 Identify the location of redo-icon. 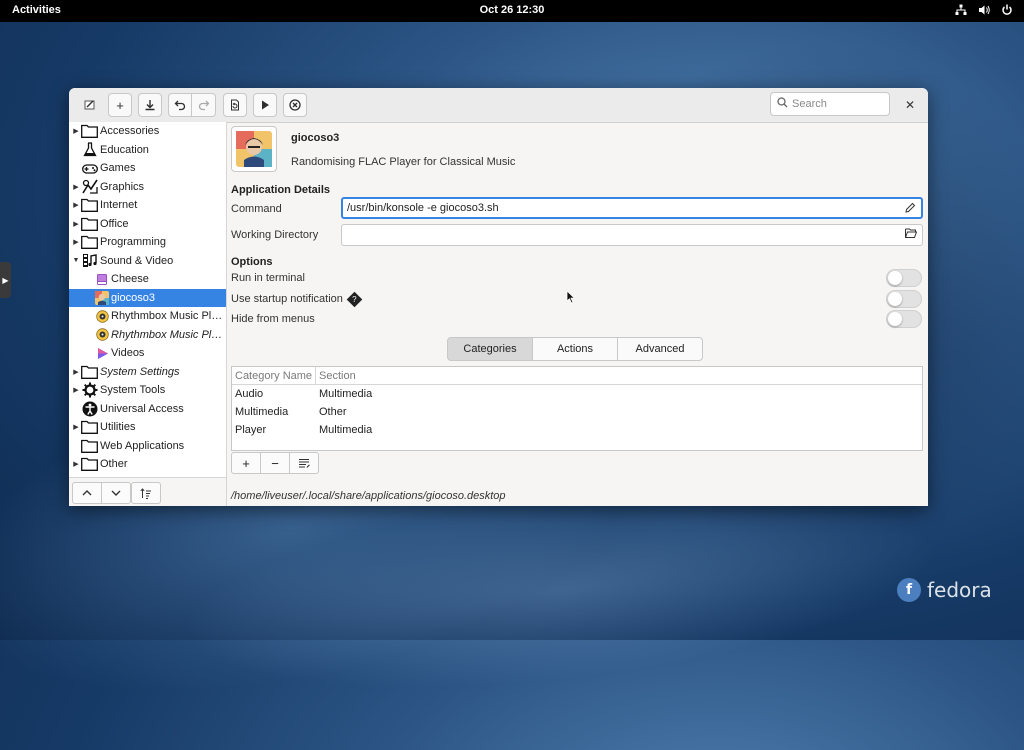
(203, 105).